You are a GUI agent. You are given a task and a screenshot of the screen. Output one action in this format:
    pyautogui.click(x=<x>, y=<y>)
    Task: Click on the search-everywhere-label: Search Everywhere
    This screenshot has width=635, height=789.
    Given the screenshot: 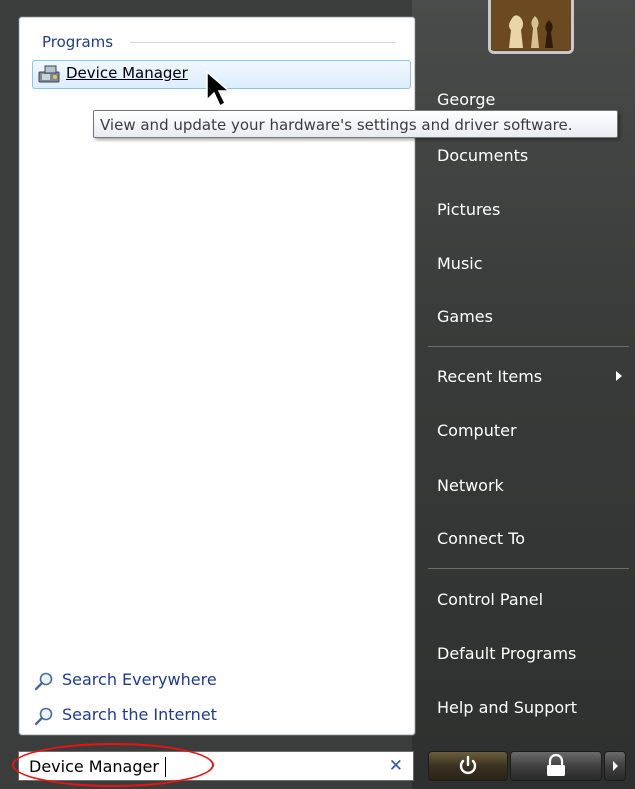 What is the action you would take?
    pyautogui.click(x=139, y=680)
    